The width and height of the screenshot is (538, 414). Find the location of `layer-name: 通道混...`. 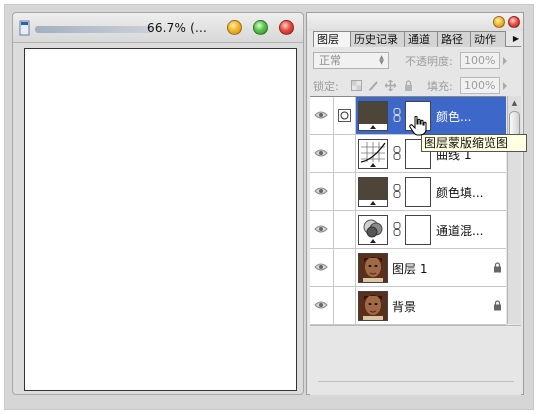

layer-name: 通道混... is located at coordinates (460, 231).